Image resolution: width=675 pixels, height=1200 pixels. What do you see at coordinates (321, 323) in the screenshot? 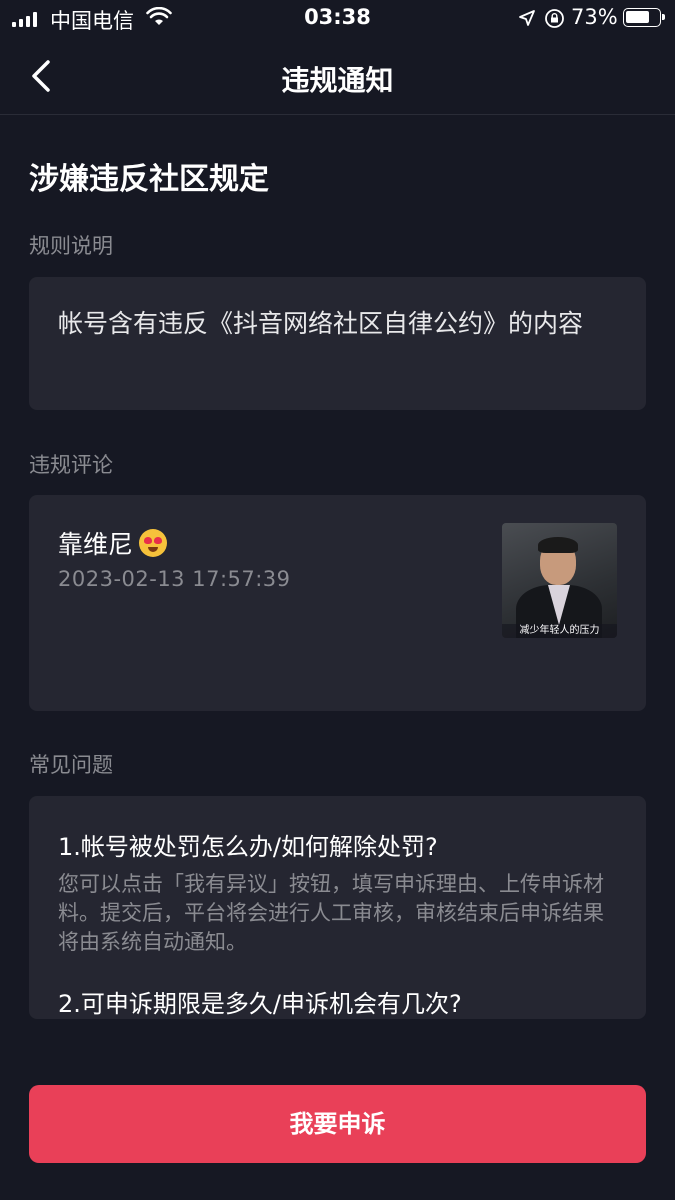
I see `rule-text: 帐号含有违反《抖音网络社区自律公约》的内容` at bounding box center [321, 323].